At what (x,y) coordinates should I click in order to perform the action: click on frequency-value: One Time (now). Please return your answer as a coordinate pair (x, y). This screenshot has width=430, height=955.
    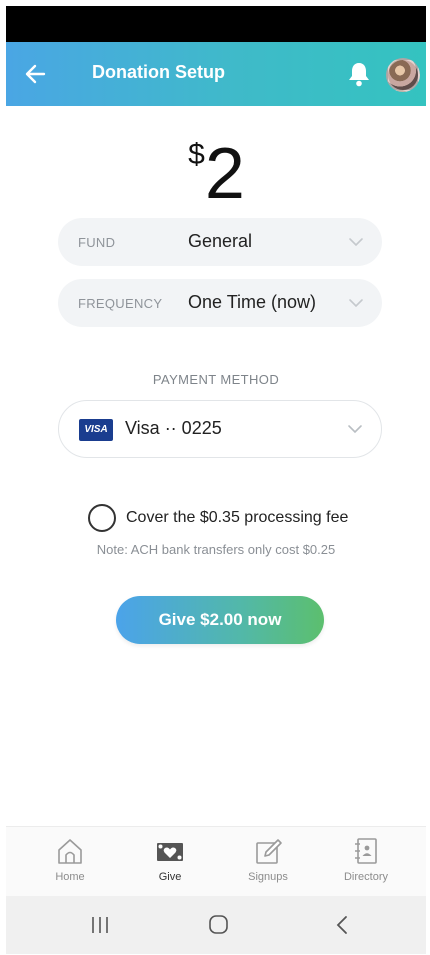
    Looking at the image, I should click on (252, 302).